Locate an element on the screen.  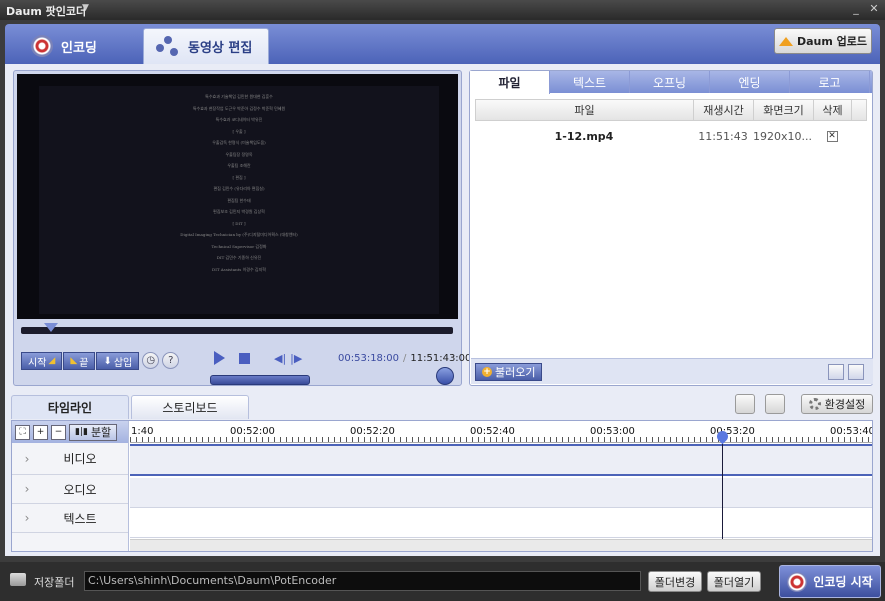
timeline-scrollbar is located at coordinates (501, 545).